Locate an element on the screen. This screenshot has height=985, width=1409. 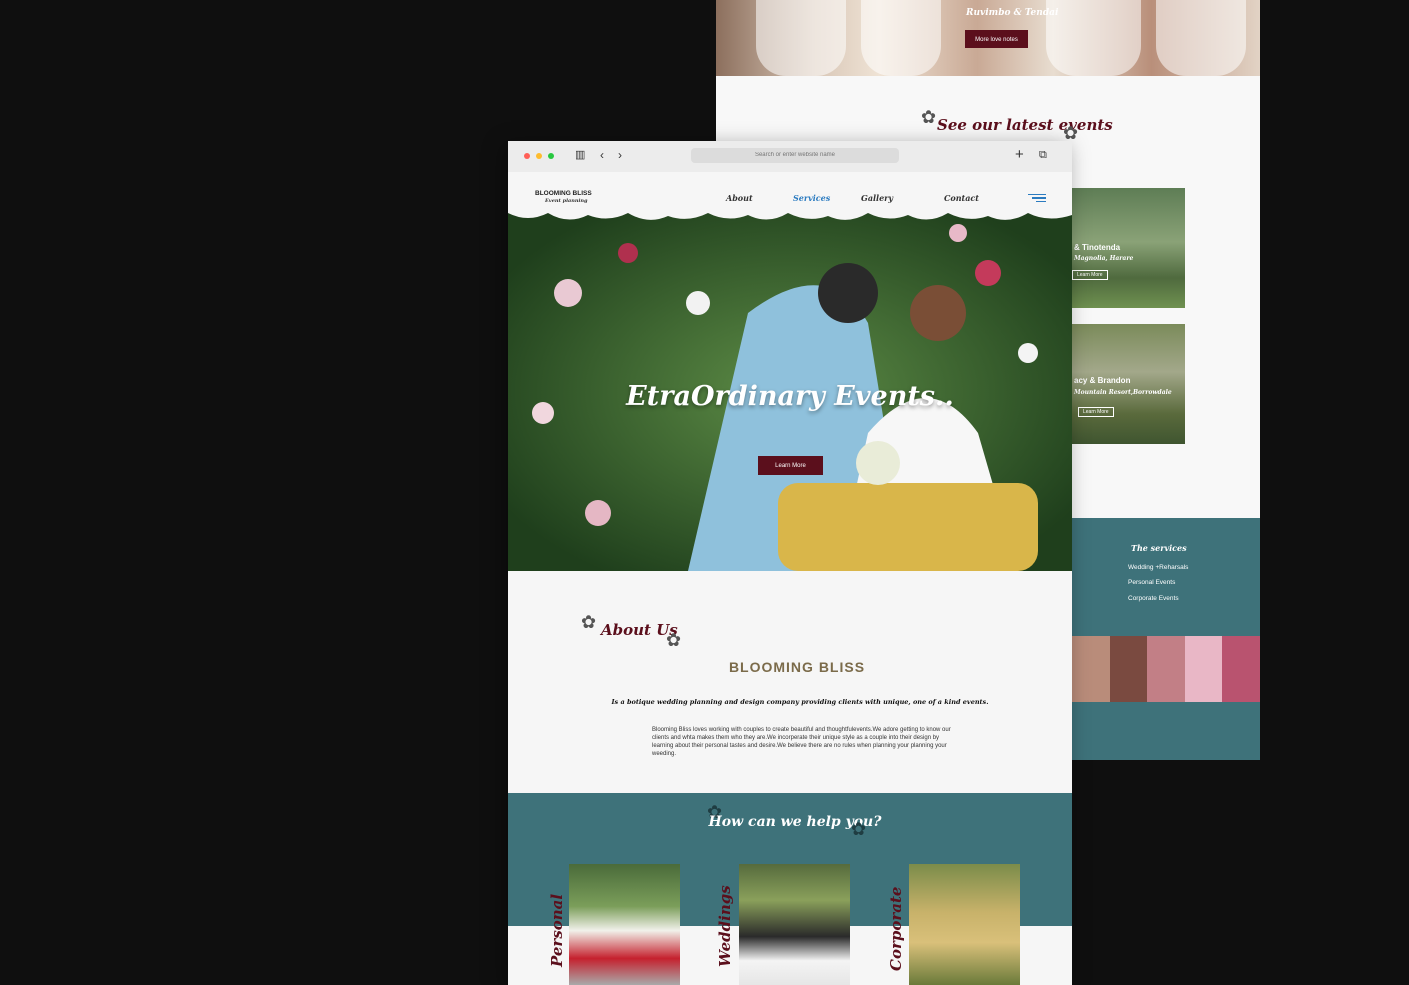
personal-card-label: Personal is located at coordinates (557, 930).